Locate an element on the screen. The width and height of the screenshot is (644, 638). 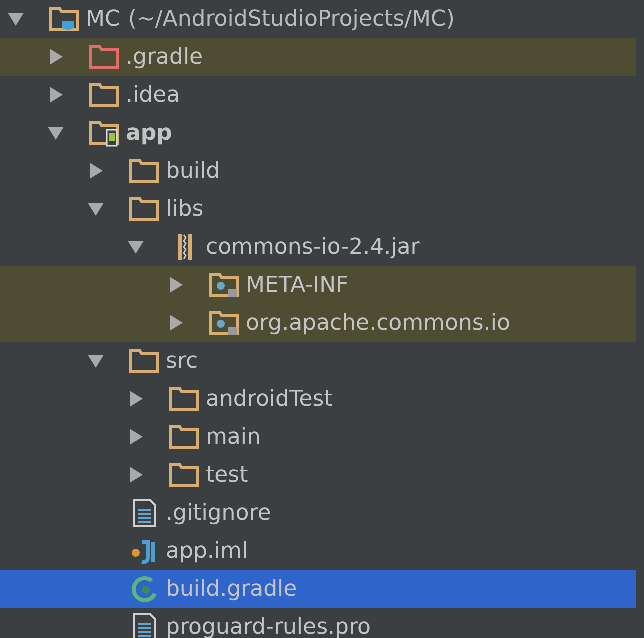
tree-row: META-INF is located at coordinates (318, 285).